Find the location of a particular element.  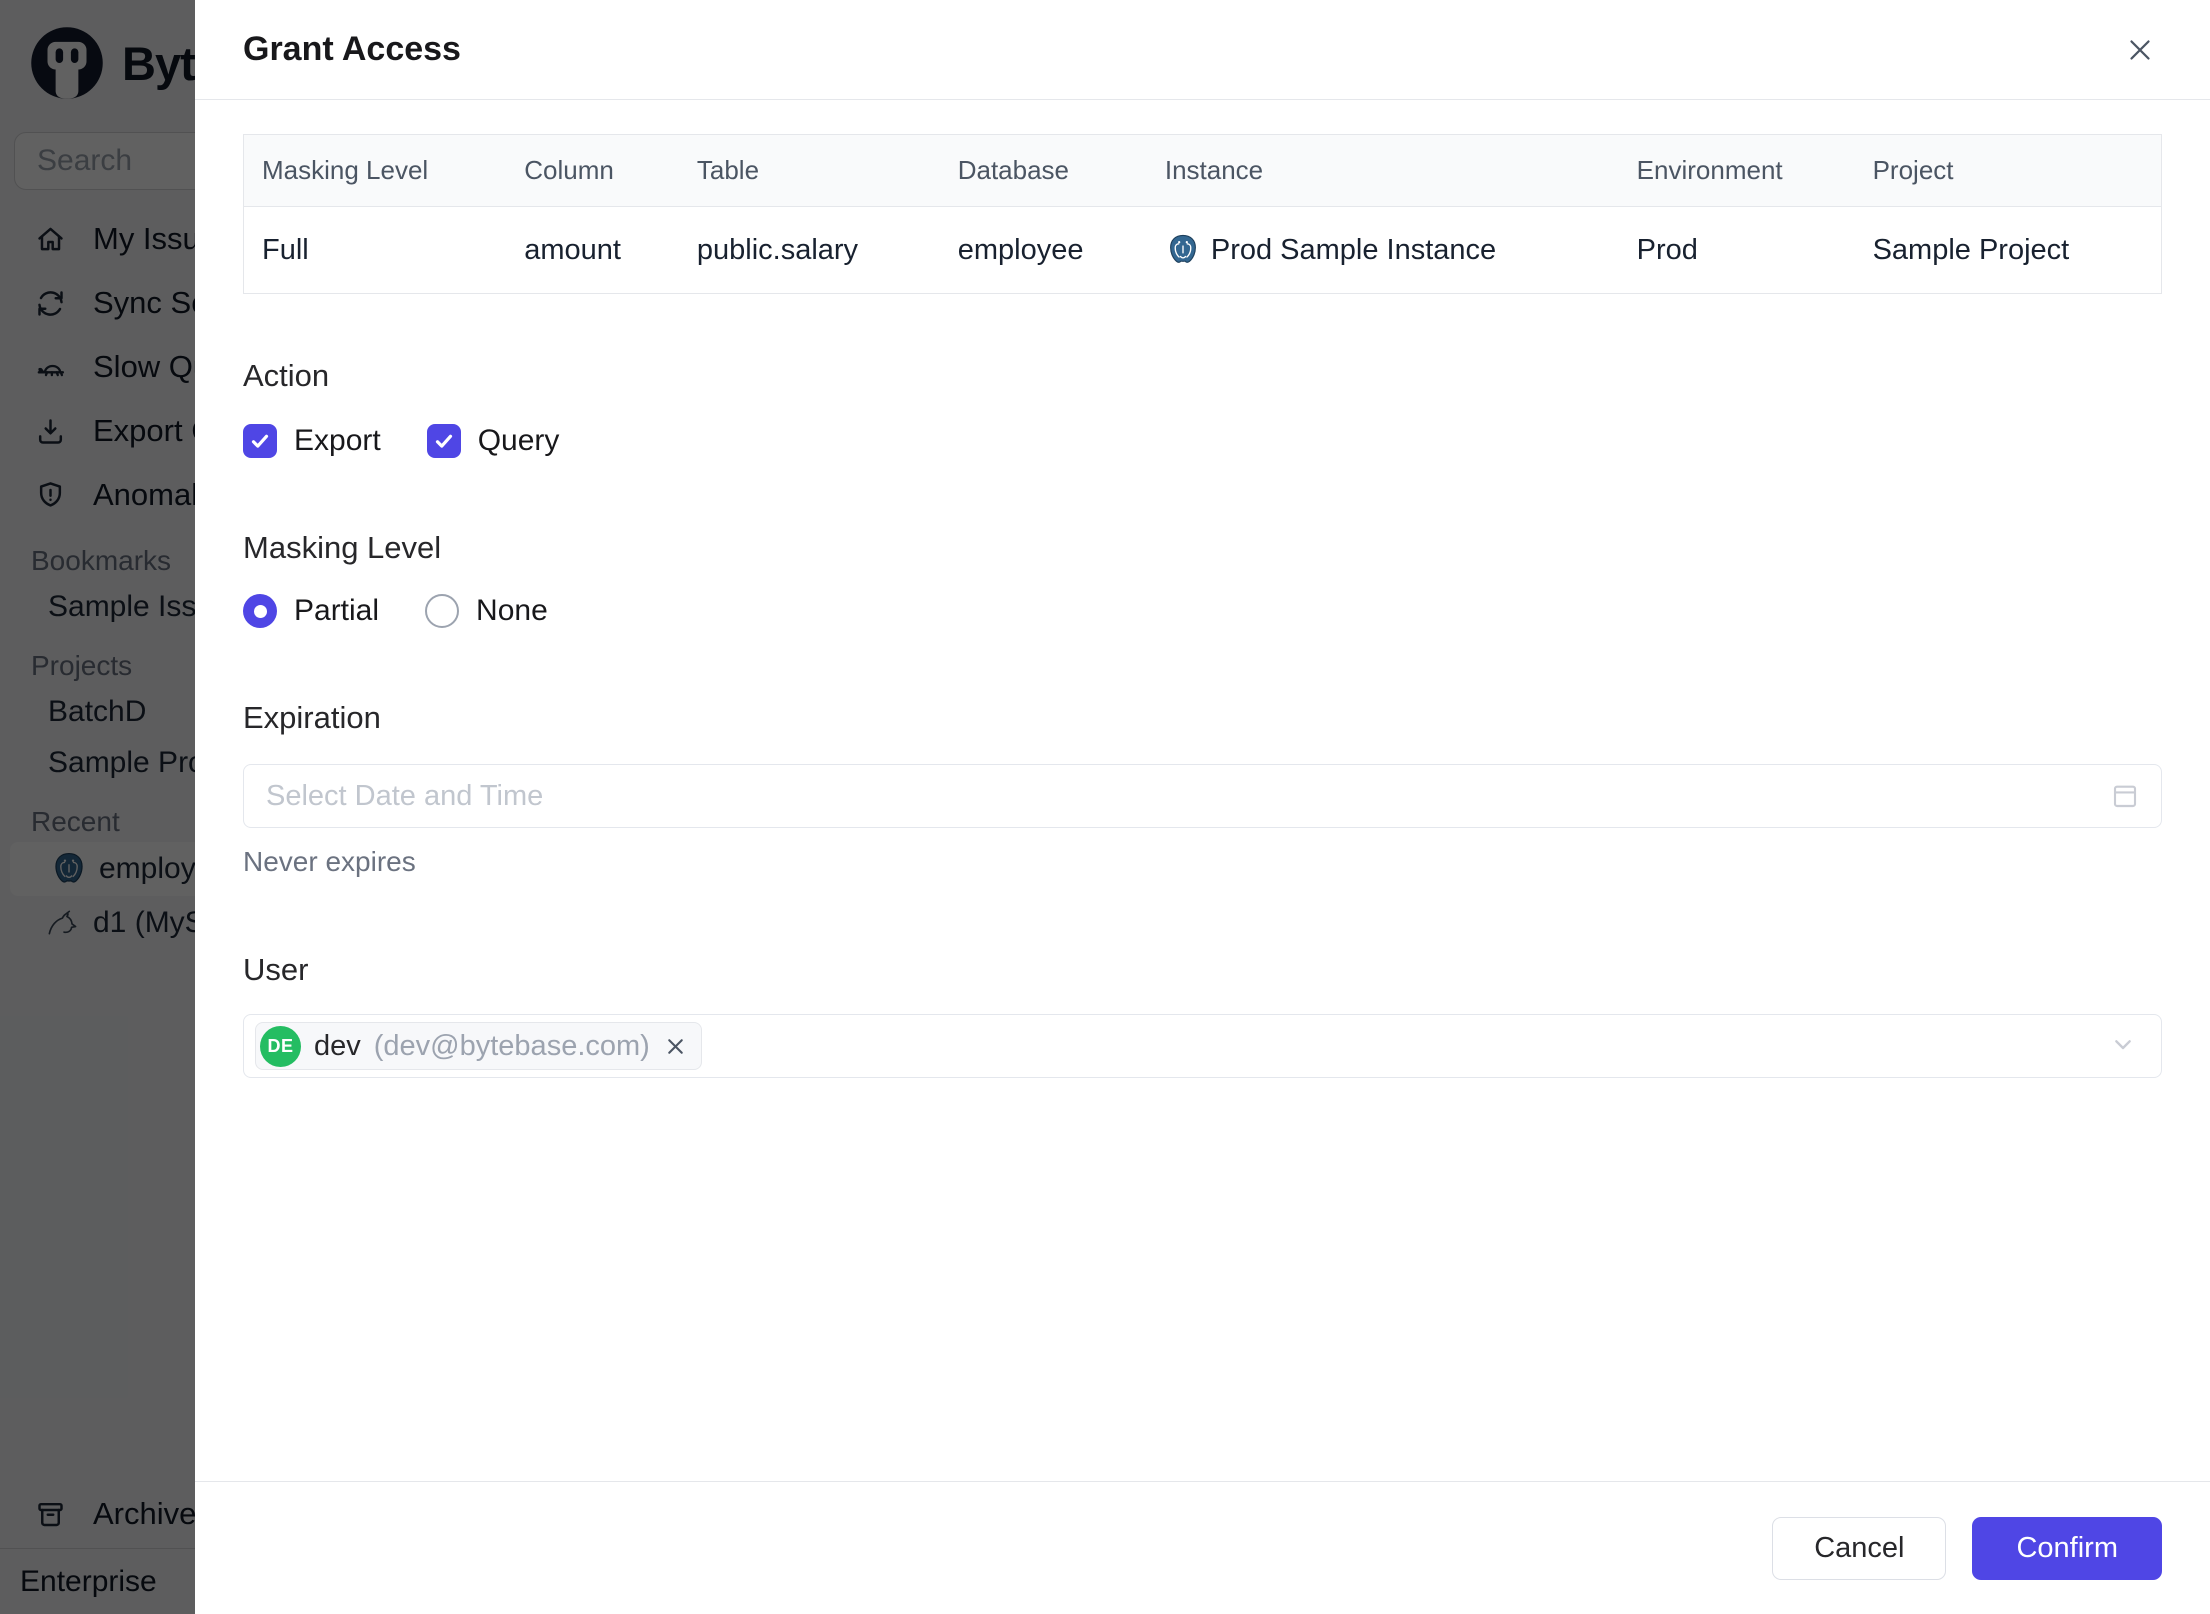

expiration-datetime-input is located at coordinates (1176, 796).